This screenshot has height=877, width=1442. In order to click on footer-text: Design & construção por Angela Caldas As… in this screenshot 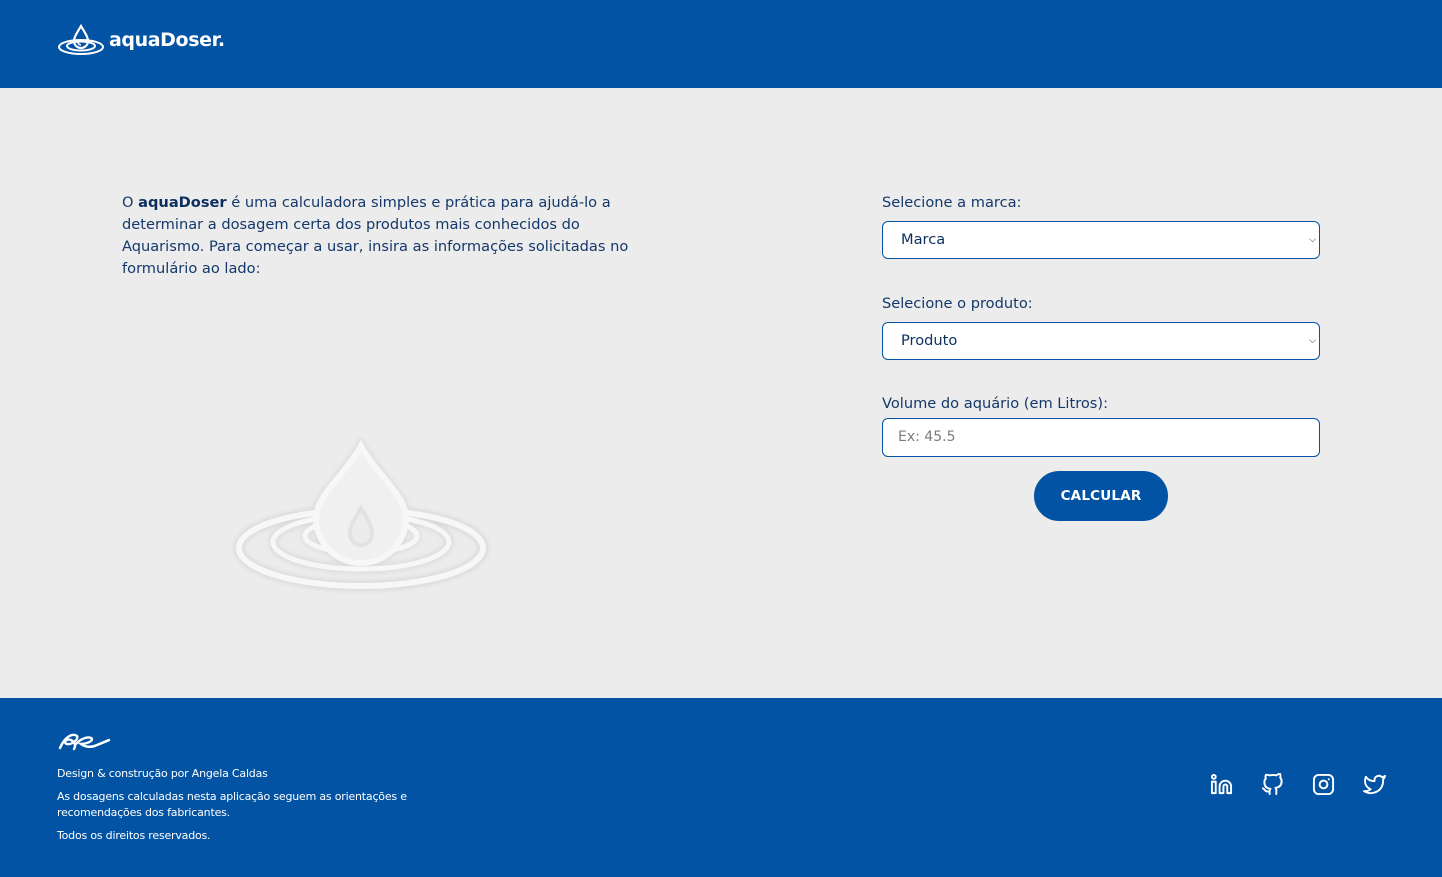, I will do `click(242, 805)`.